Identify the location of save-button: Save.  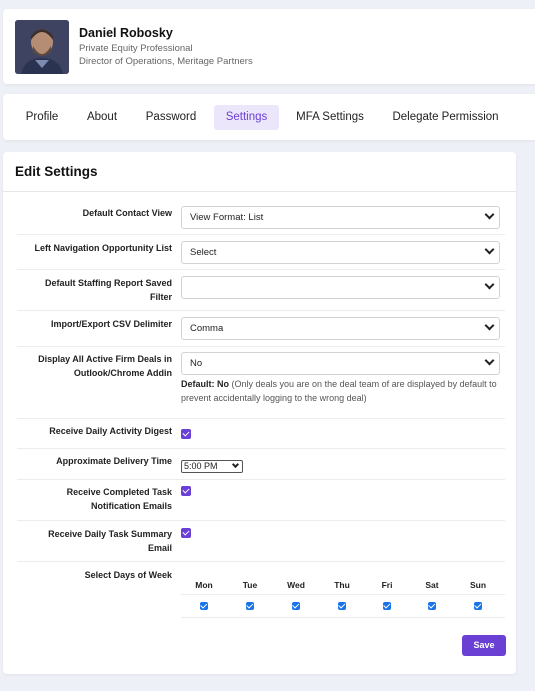
(484, 645).